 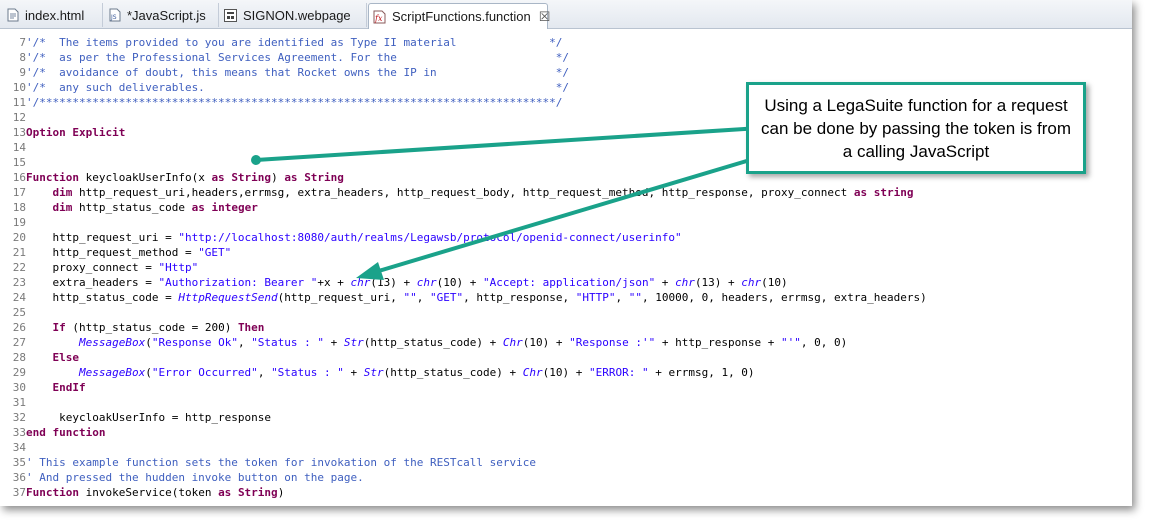 What do you see at coordinates (19, 312) in the screenshot?
I see `line-number: 25` at bounding box center [19, 312].